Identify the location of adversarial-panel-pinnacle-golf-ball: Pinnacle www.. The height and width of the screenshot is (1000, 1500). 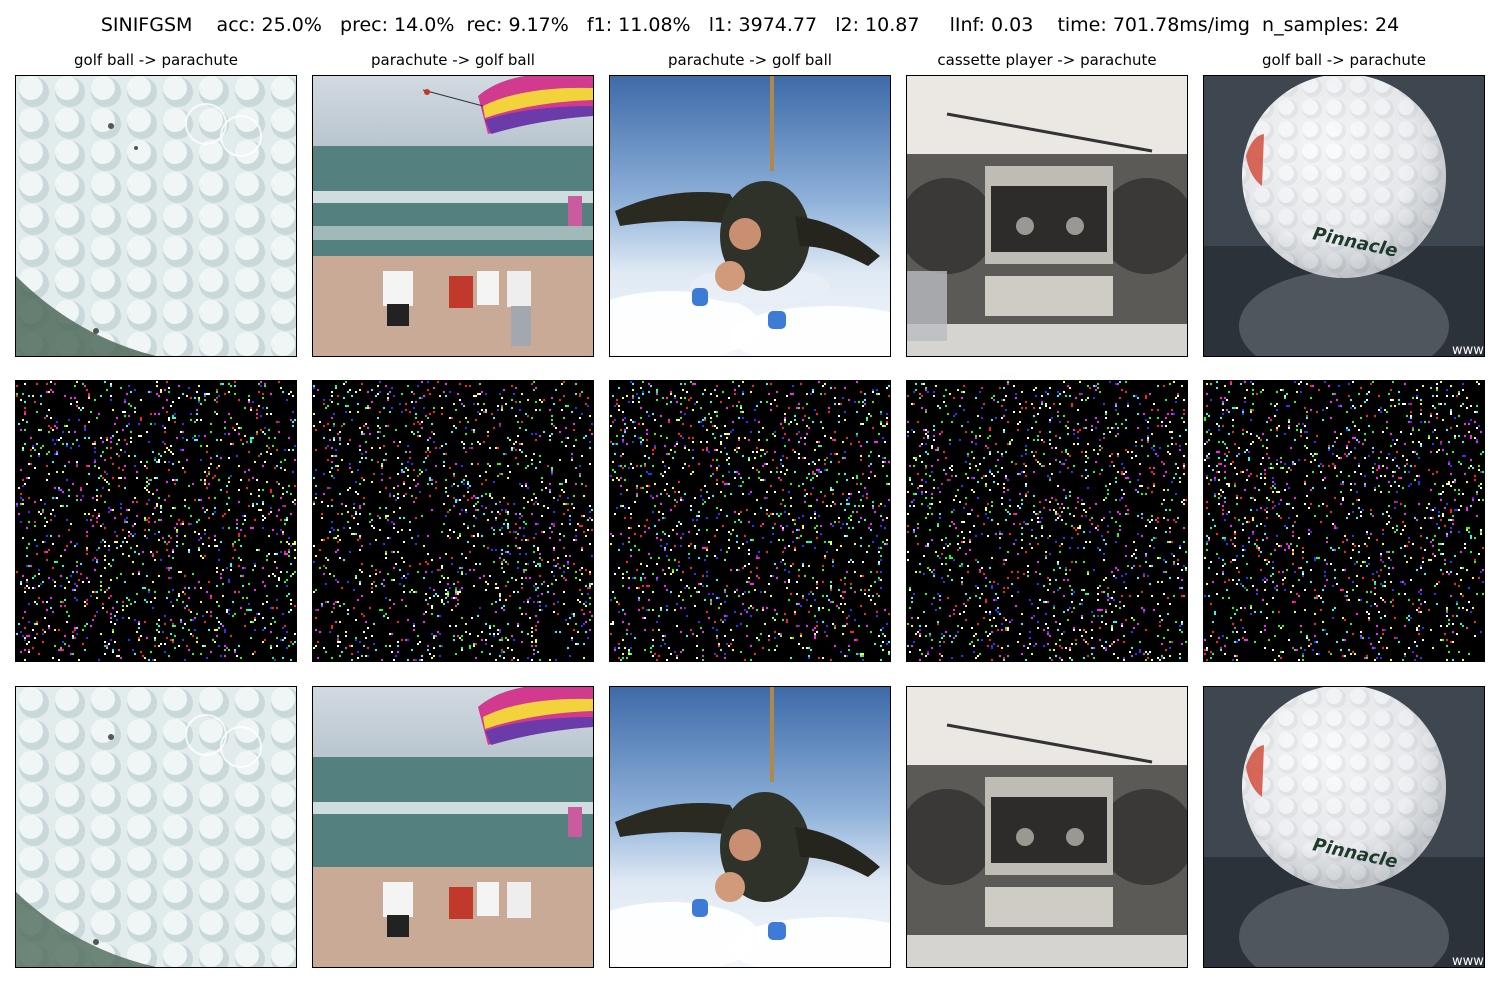
(1344, 827).